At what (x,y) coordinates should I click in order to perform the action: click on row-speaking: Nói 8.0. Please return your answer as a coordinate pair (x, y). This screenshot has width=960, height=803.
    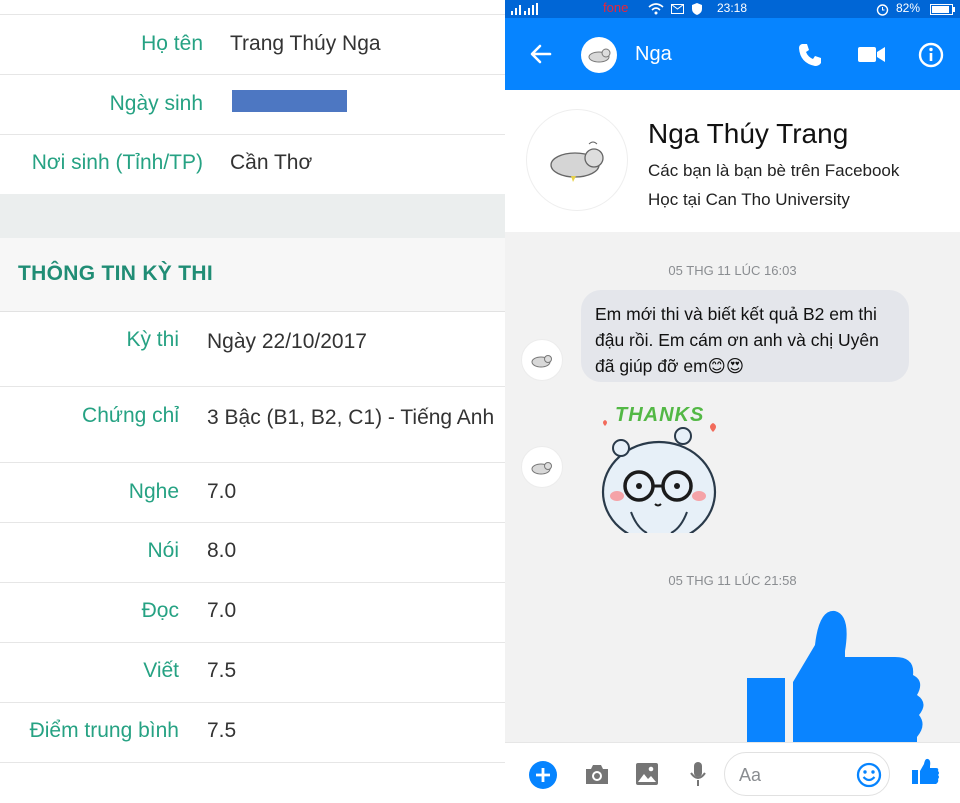
    Looking at the image, I should click on (252, 553).